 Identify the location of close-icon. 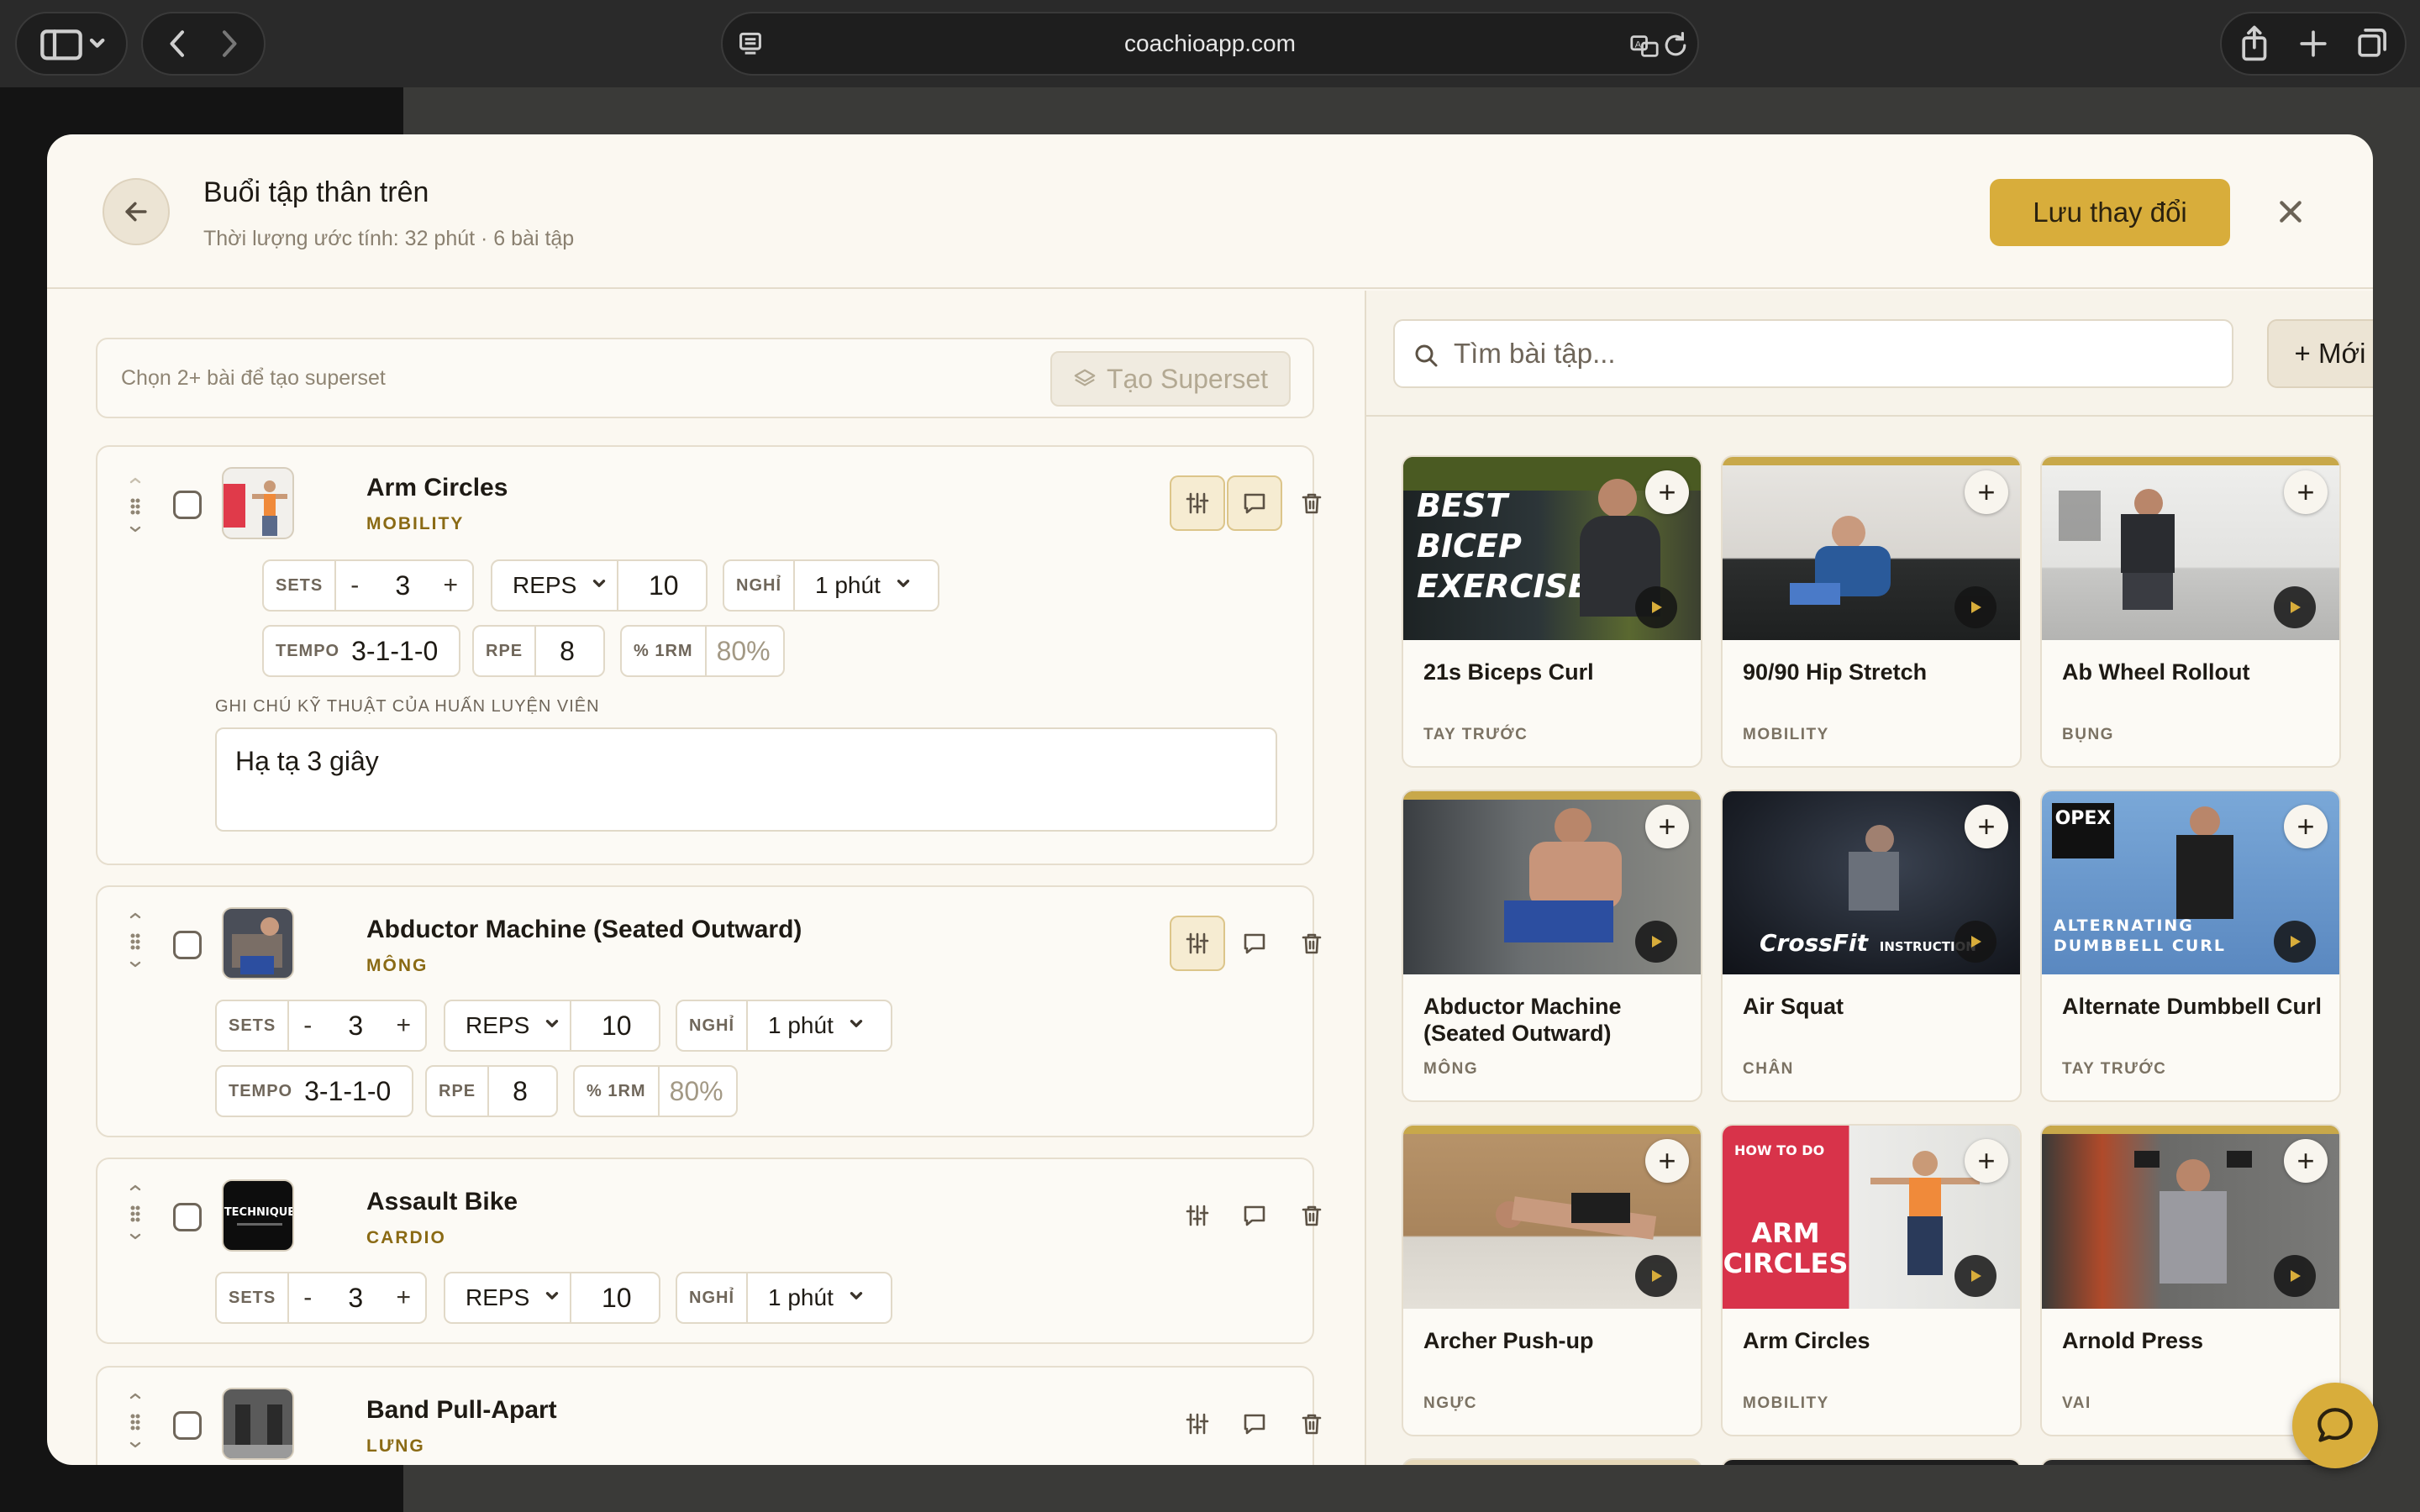
(2290, 211).